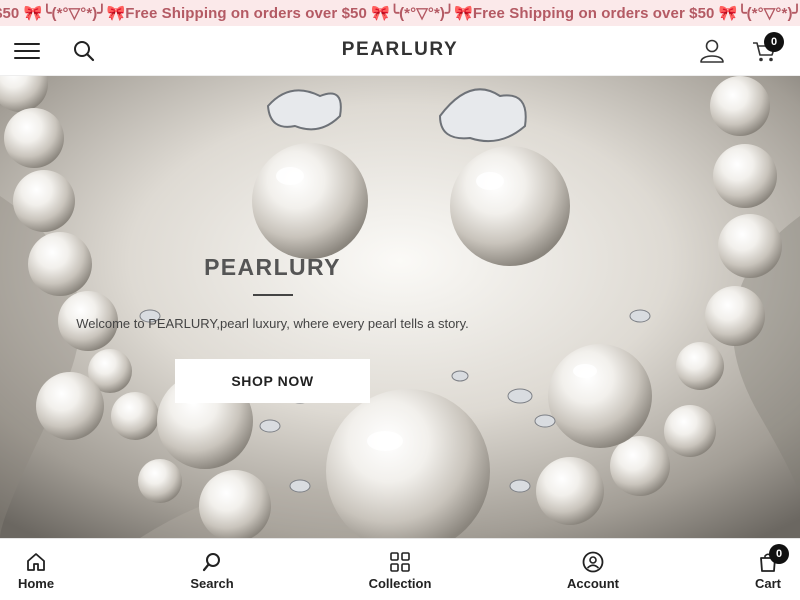 Image resolution: width=800 pixels, height=600 pixels. I want to click on hero-title: PEARLURY, so click(272, 267).